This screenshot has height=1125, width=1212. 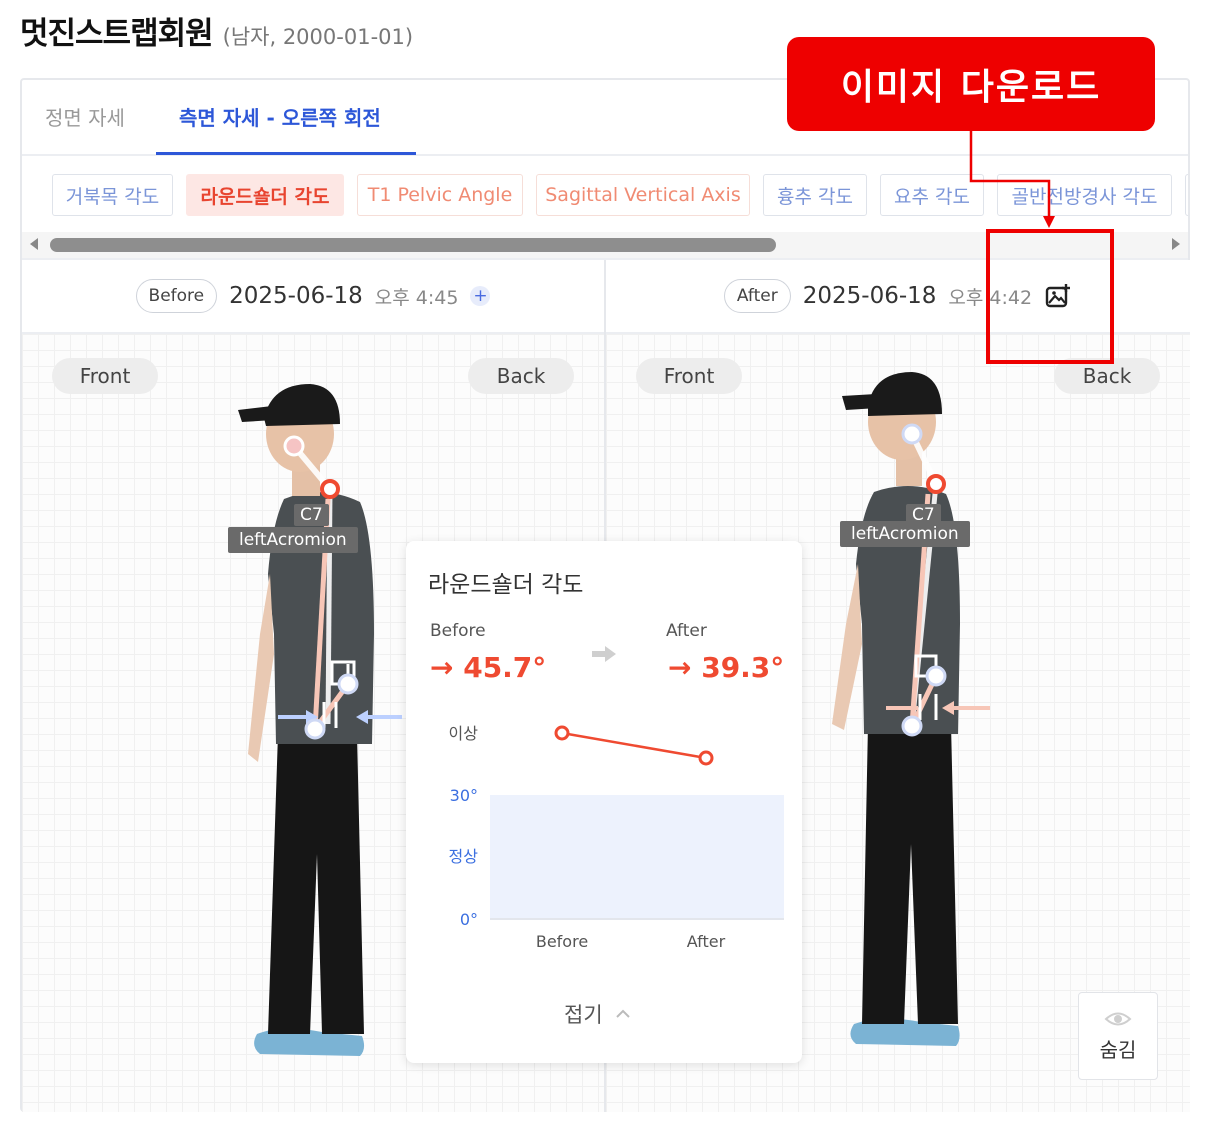 What do you see at coordinates (604, 654) in the screenshot?
I see `compare-arrow-icon` at bounding box center [604, 654].